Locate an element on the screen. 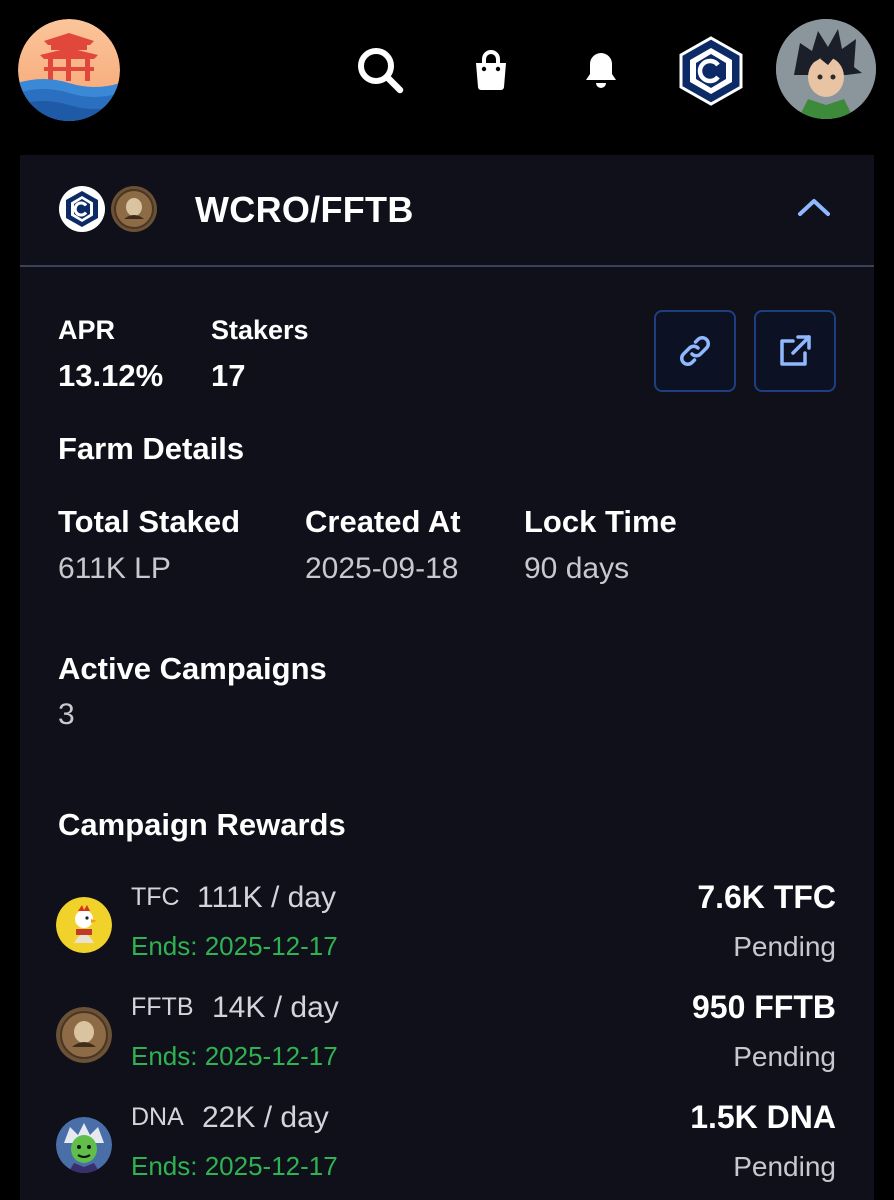  top-navigation-bar is located at coordinates (447, 77).